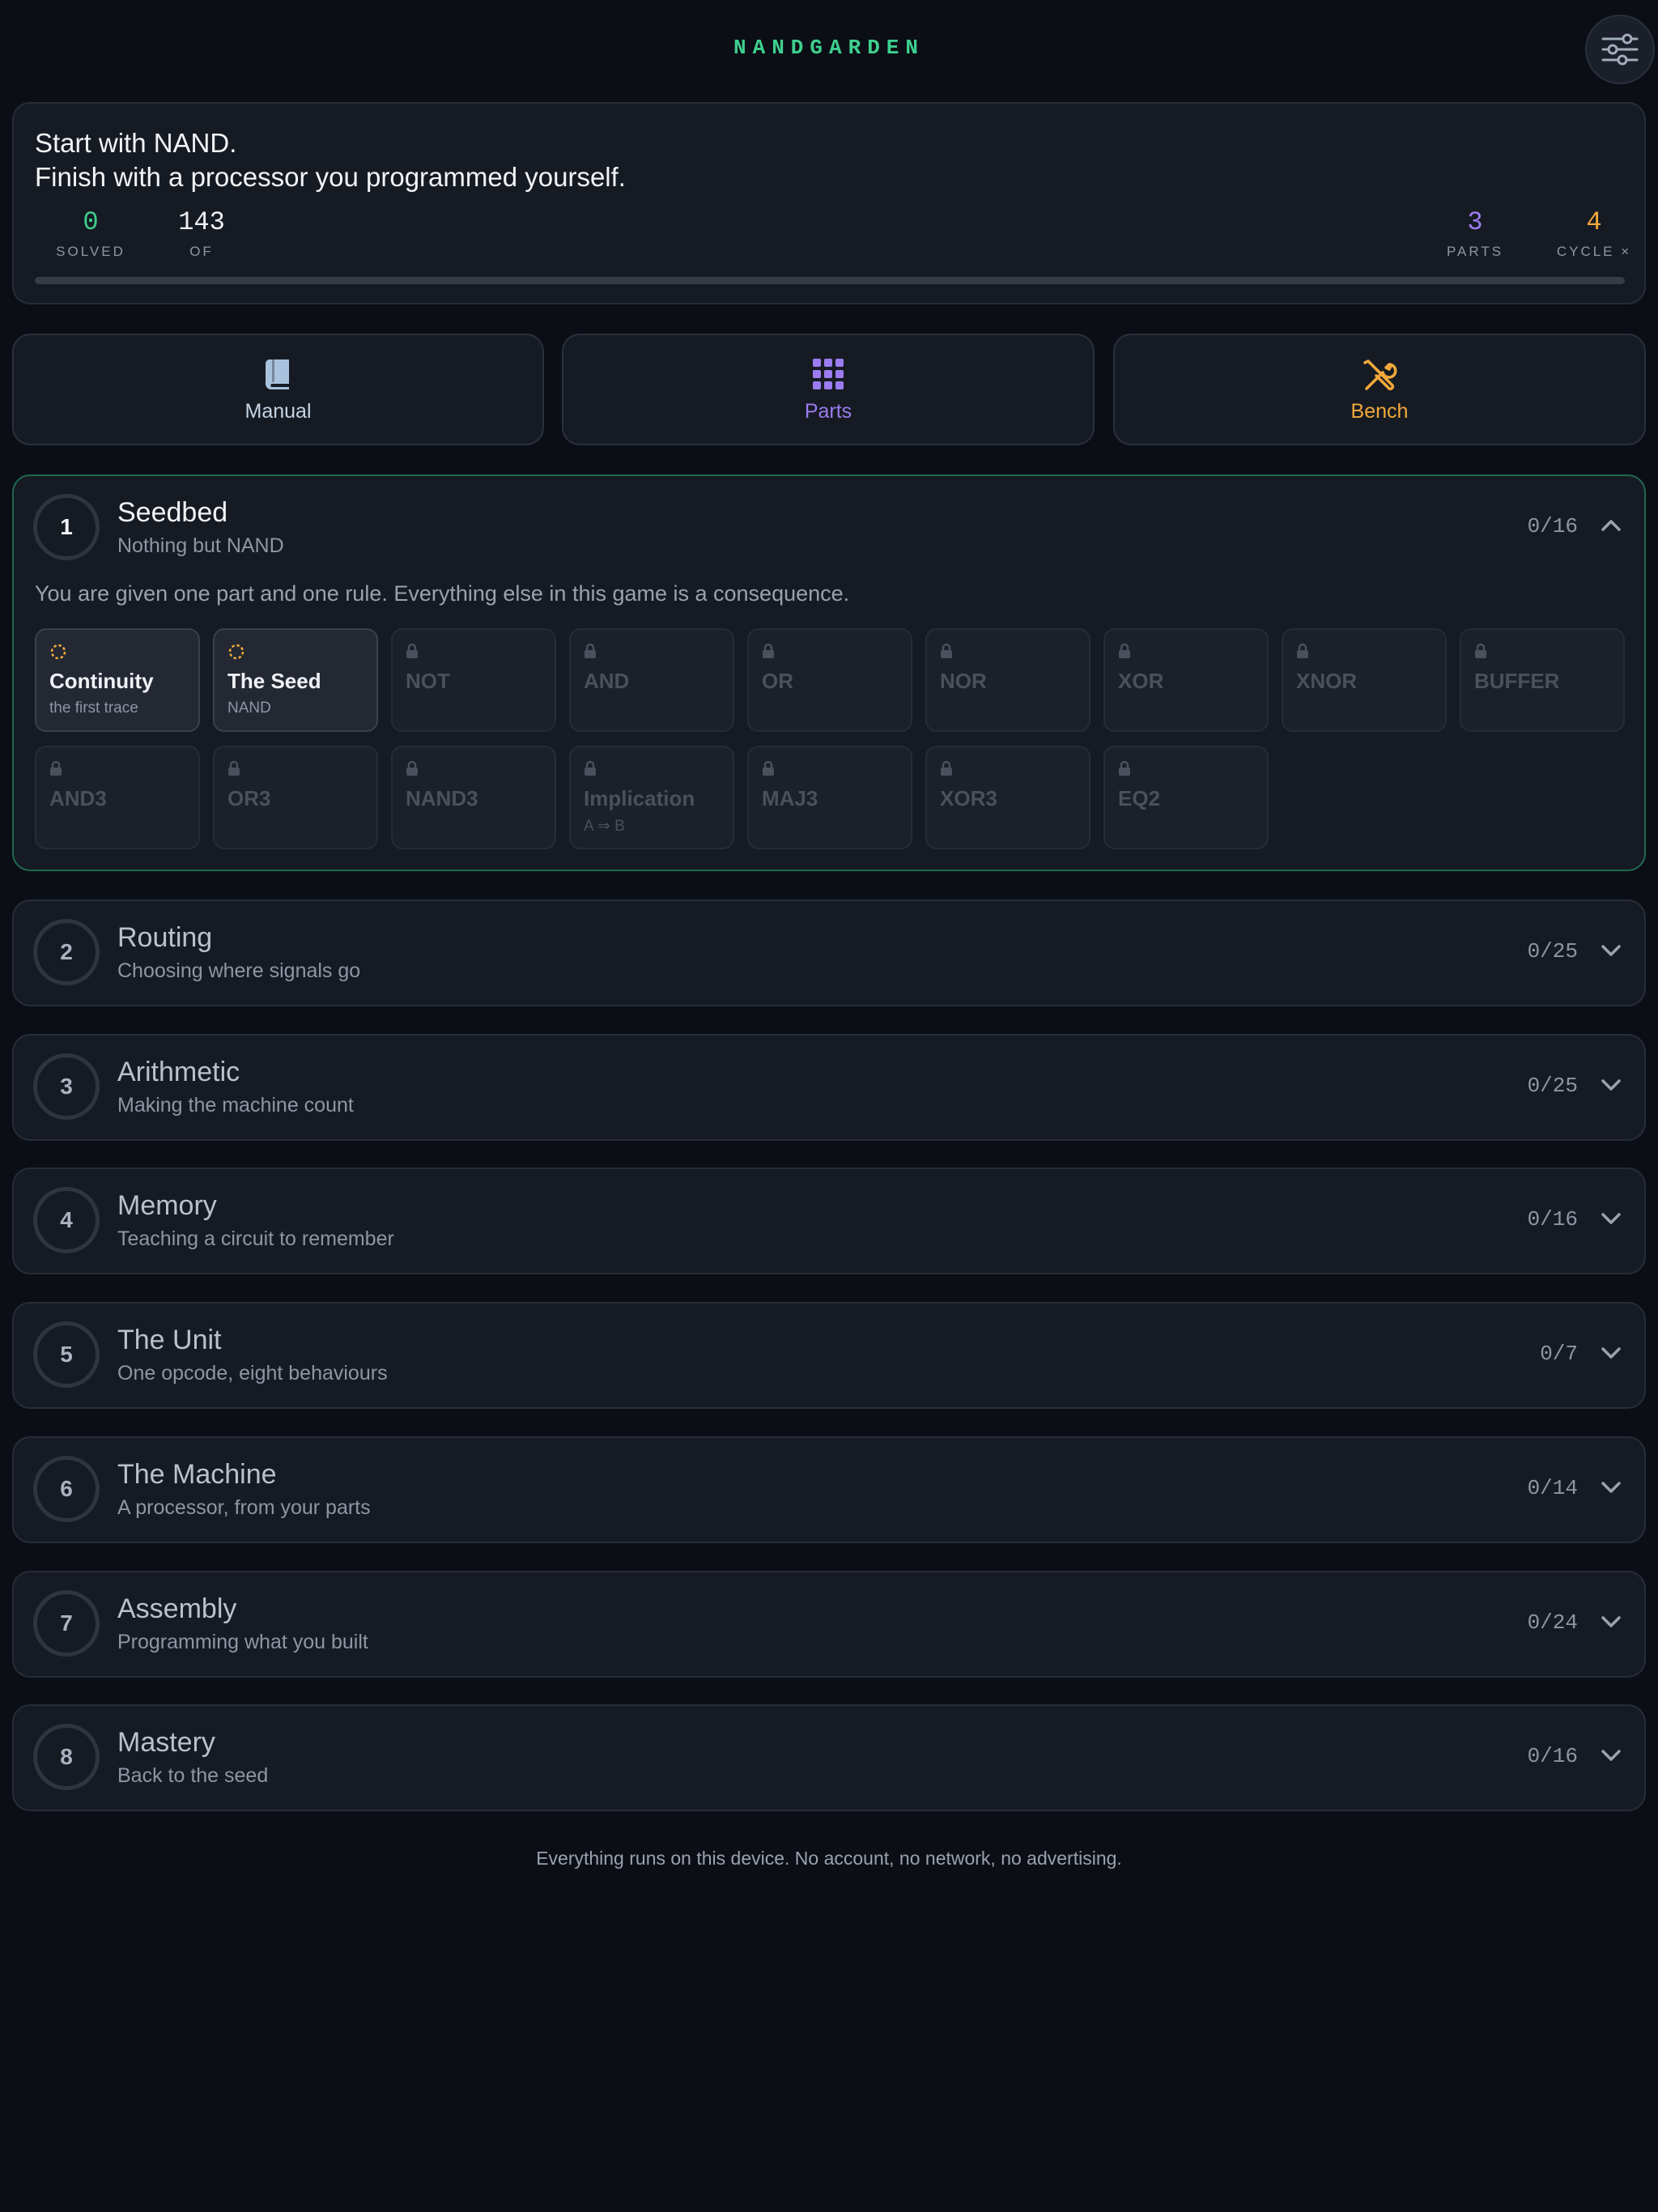 The height and width of the screenshot is (2212, 1658). Describe the element at coordinates (244, 1507) in the screenshot. I see `chapter-subtitle: A processor, from your parts` at that location.